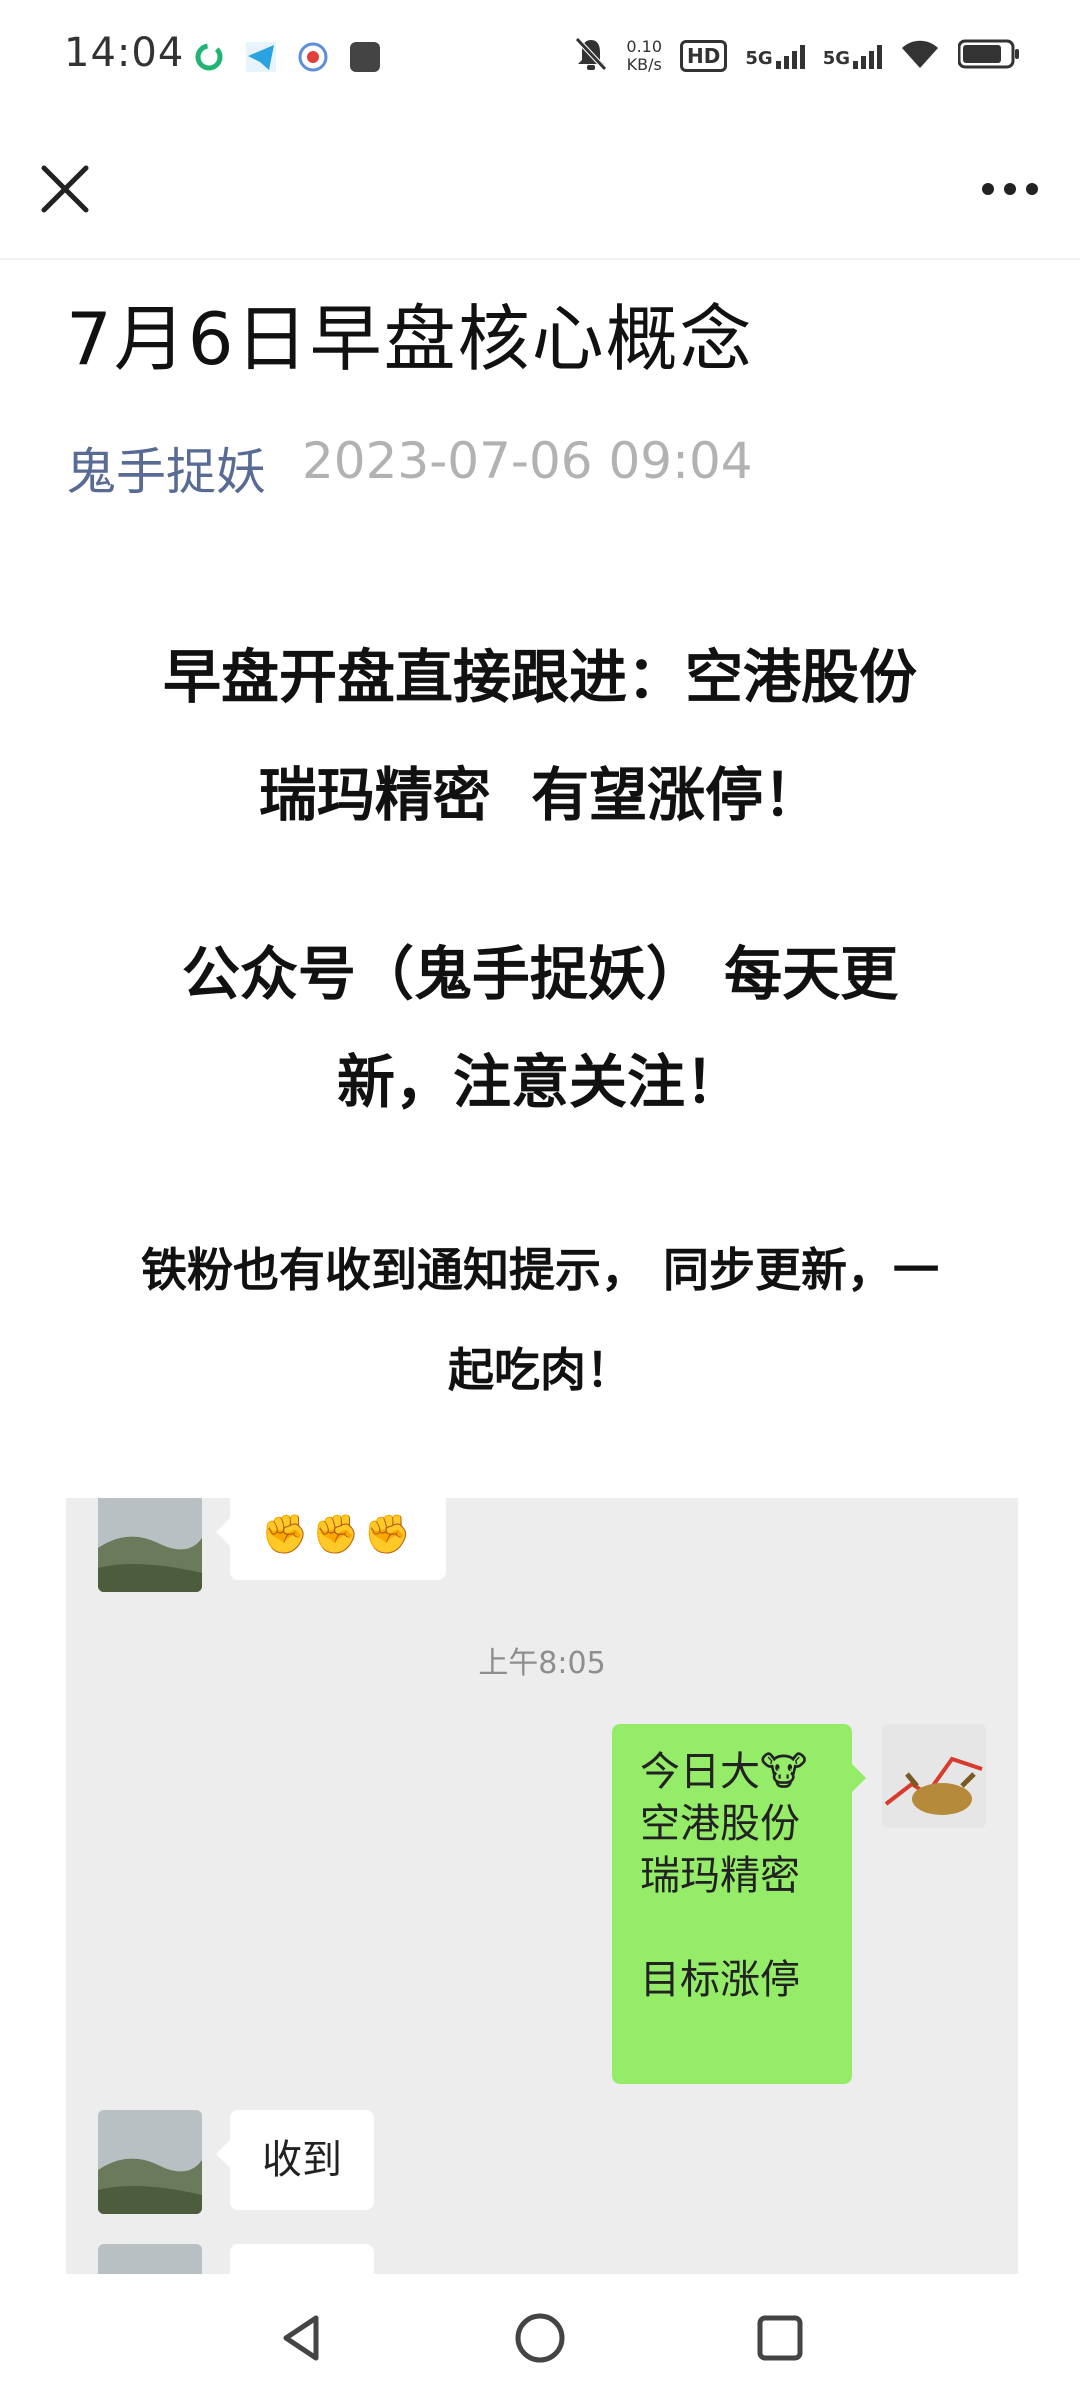 Image resolution: width=1080 pixels, height=2400 pixels. I want to click on system-nav-bar, so click(540, 2337).